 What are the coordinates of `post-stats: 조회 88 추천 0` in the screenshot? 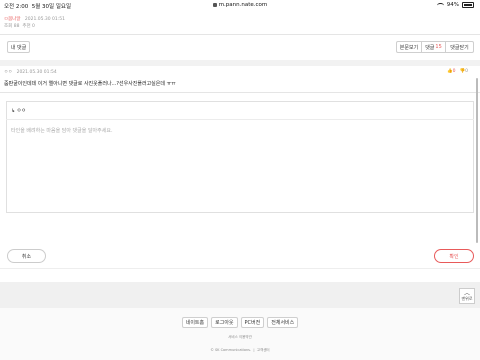 It's located at (19, 26).